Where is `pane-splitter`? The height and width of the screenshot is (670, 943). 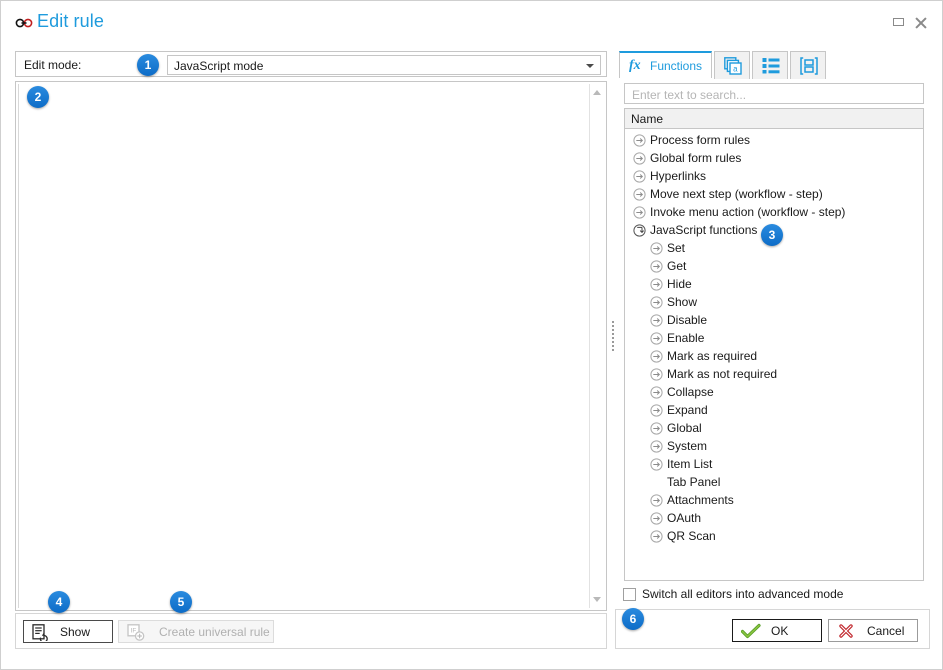 pane-splitter is located at coordinates (613, 336).